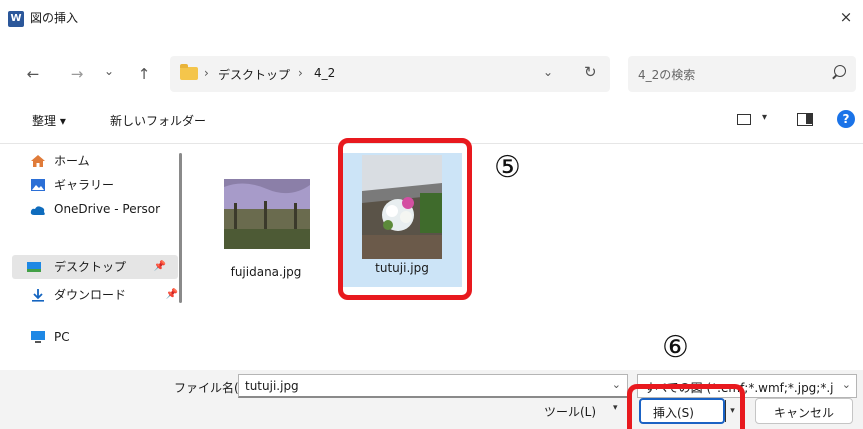 The width and height of the screenshot is (863, 429). What do you see at coordinates (433, 386) in the screenshot?
I see `filename-input: tutuji.jpg ⌄` at bounding box center [433, 386].